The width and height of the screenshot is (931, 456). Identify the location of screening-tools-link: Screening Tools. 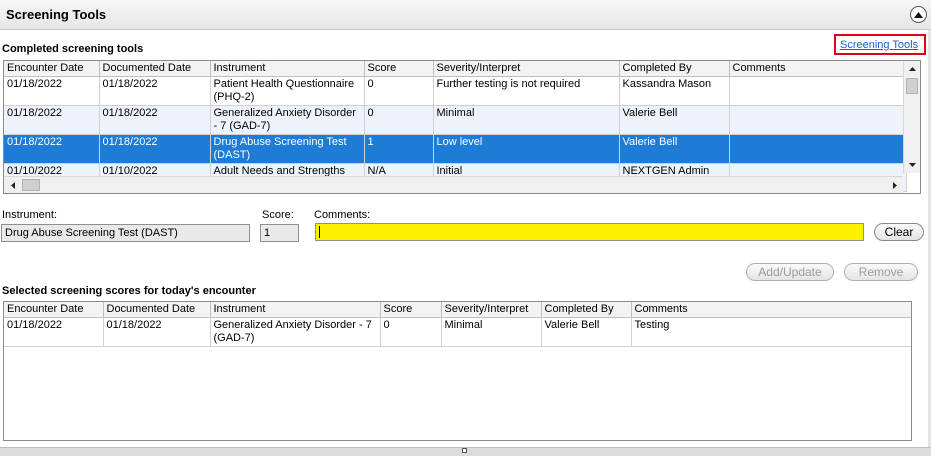
(879, 45).